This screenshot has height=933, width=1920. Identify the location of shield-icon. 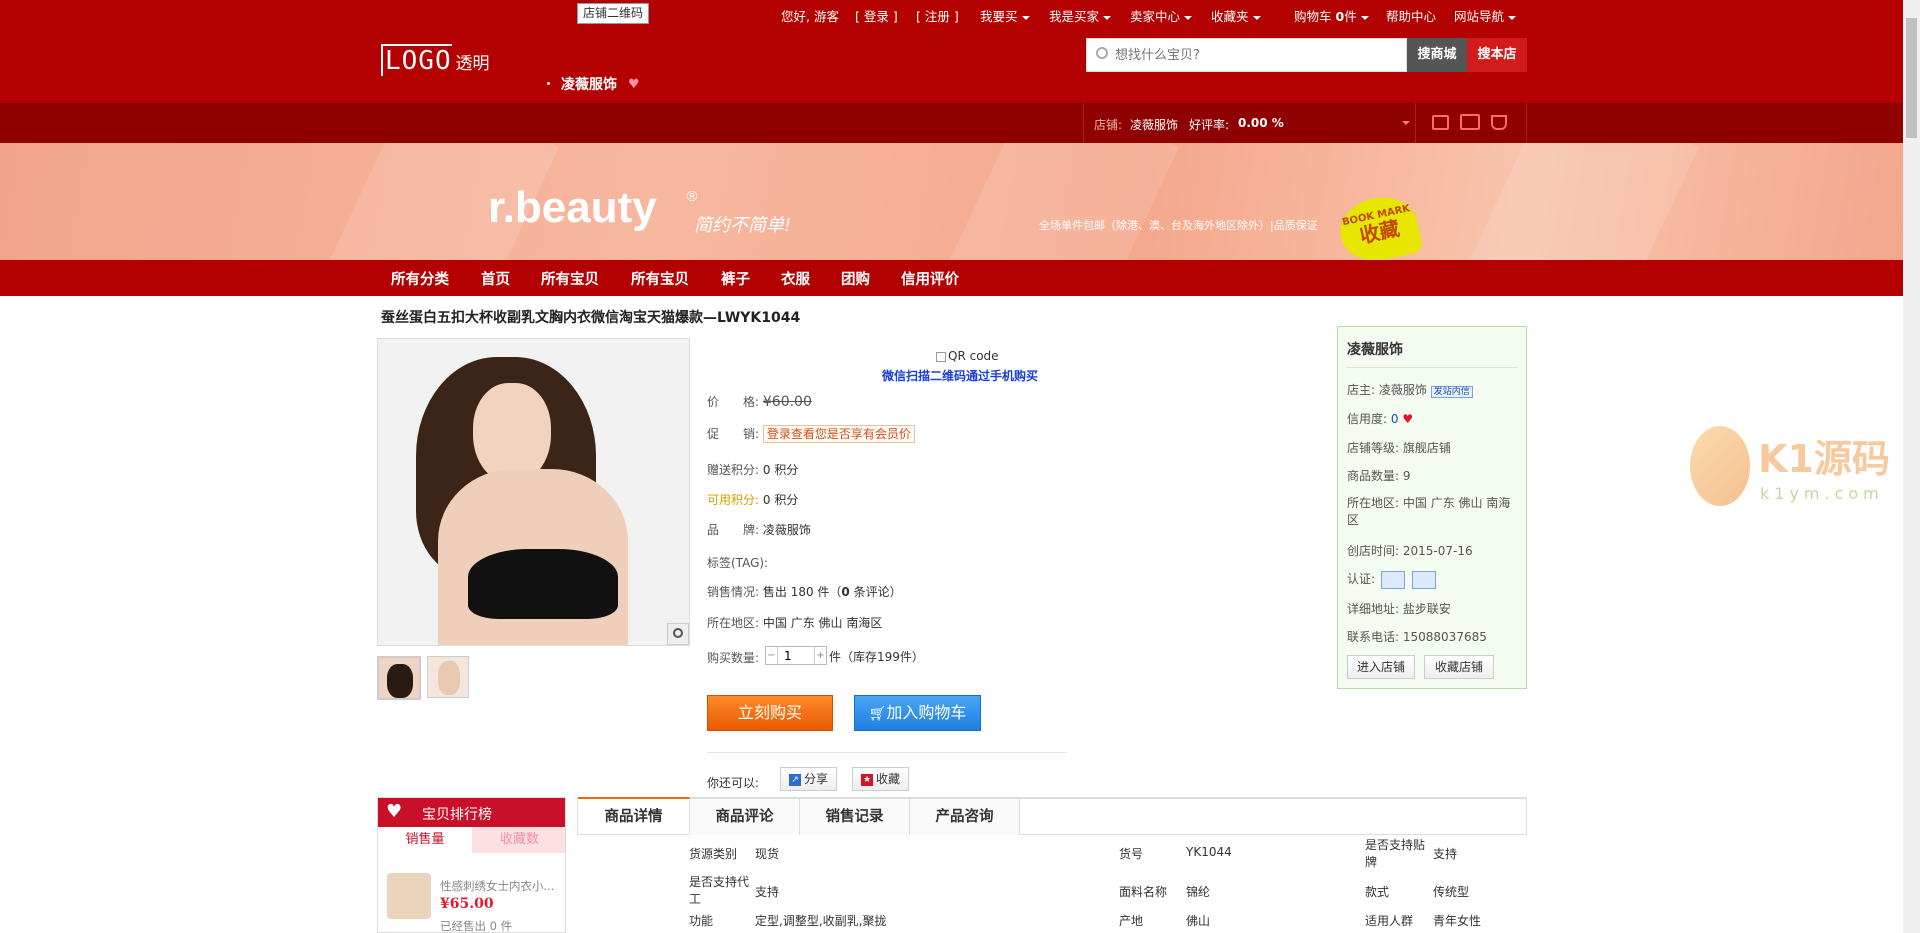
(1499, 122).